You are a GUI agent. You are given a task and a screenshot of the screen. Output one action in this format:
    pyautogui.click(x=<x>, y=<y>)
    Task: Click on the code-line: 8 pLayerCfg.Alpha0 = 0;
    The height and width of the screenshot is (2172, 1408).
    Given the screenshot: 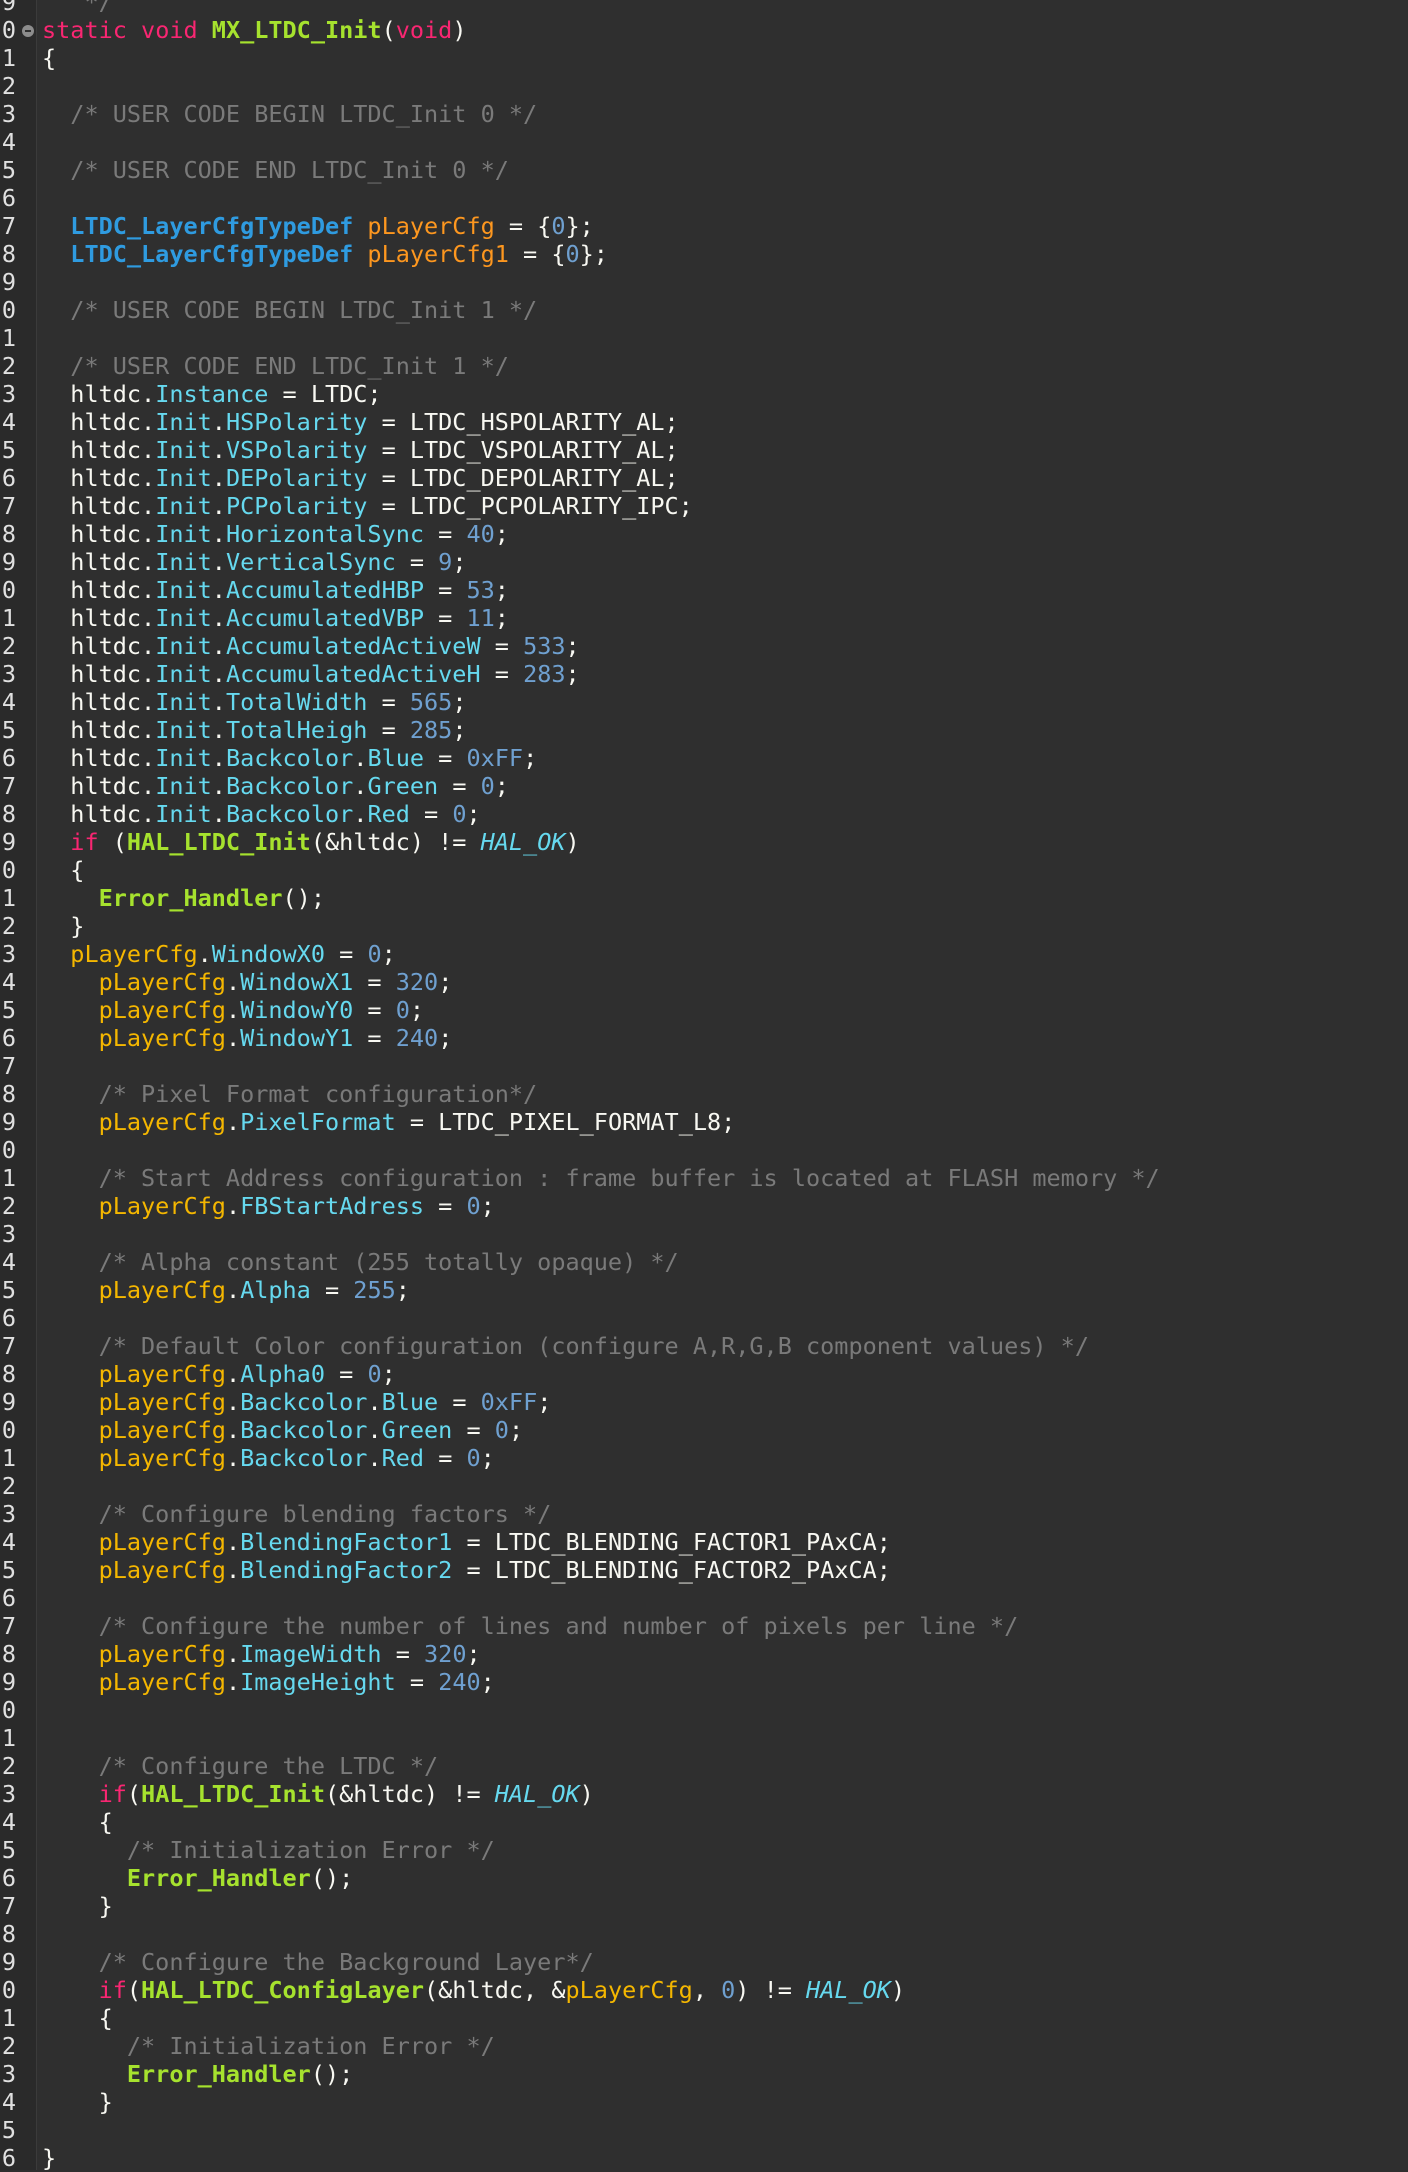 What is the action you would take?
    pyautogui.click(x=704, y=1374)
    